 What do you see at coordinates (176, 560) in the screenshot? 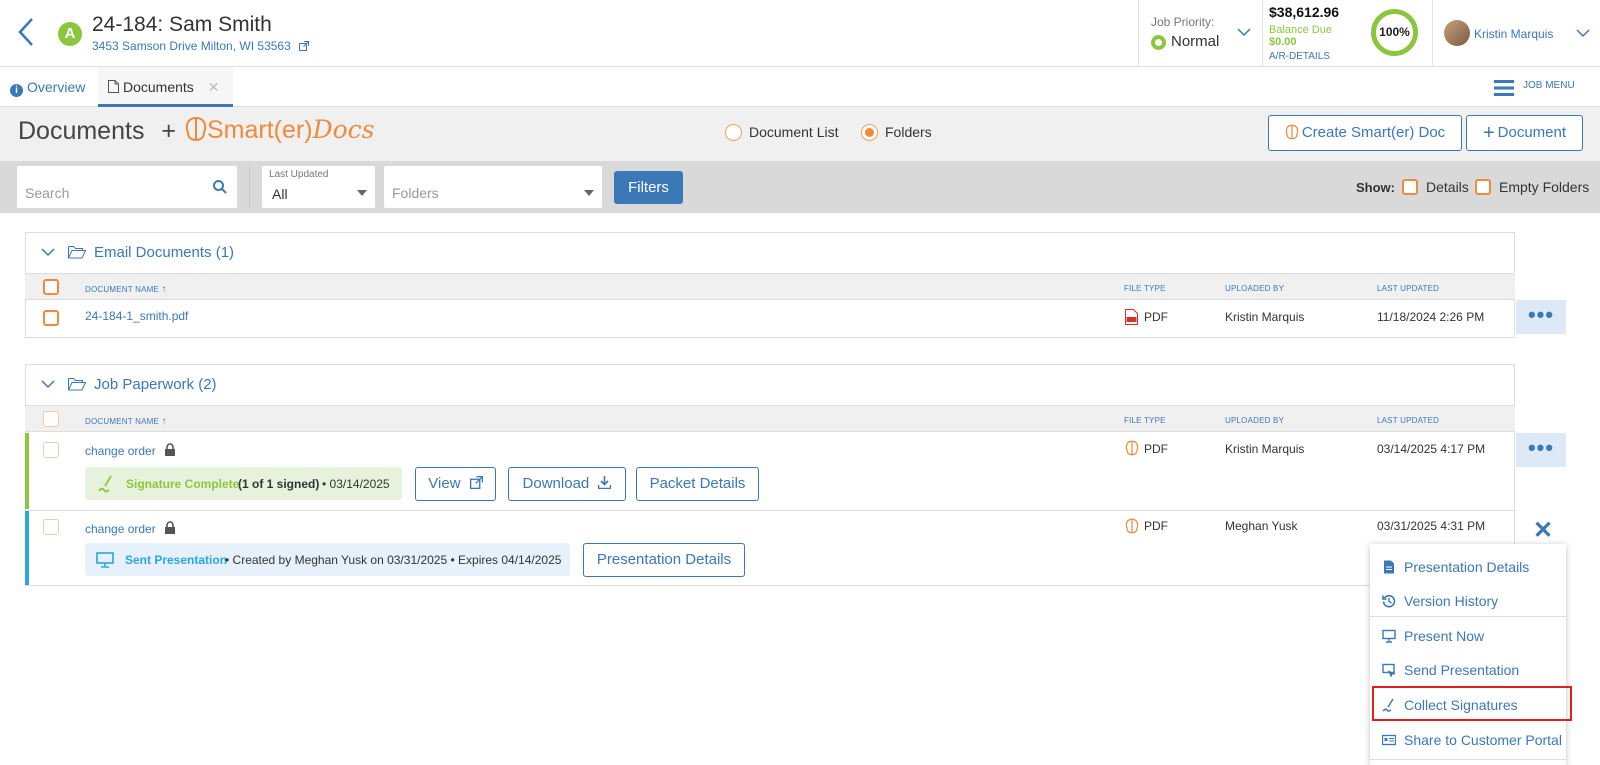
I see `presentation-status: Sent Presentation` at bounding box center [176, 560].